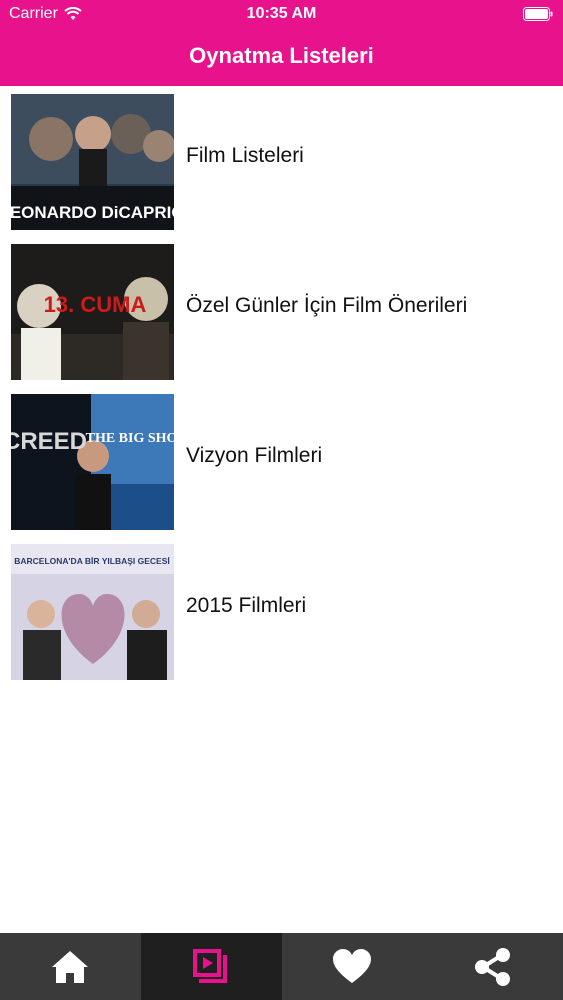  I want to click on app-header: Carrier 10:35 AM Oynatma Listeleri, so click(281, 43).